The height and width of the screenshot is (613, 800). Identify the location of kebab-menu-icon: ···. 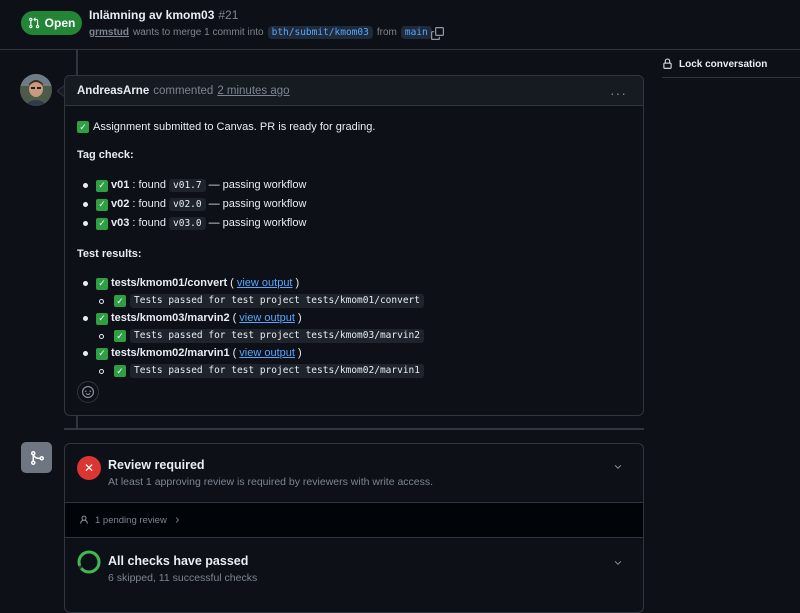
(618, 93).